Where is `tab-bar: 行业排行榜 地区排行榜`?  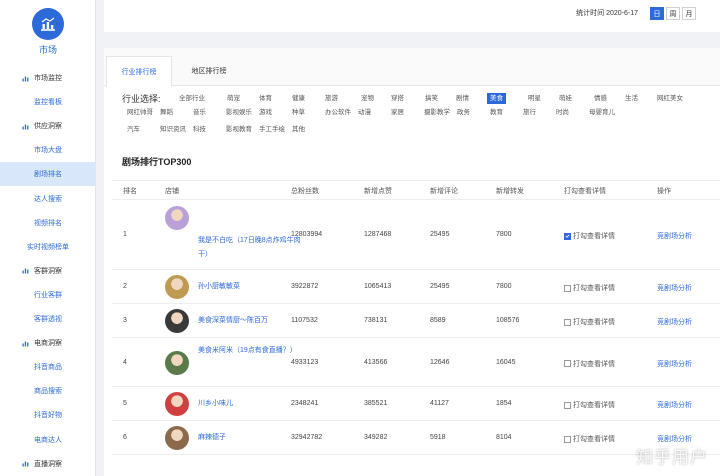 tab-bar: 行业排行榜 地区排行榜 is located at coordinates (412, 67).